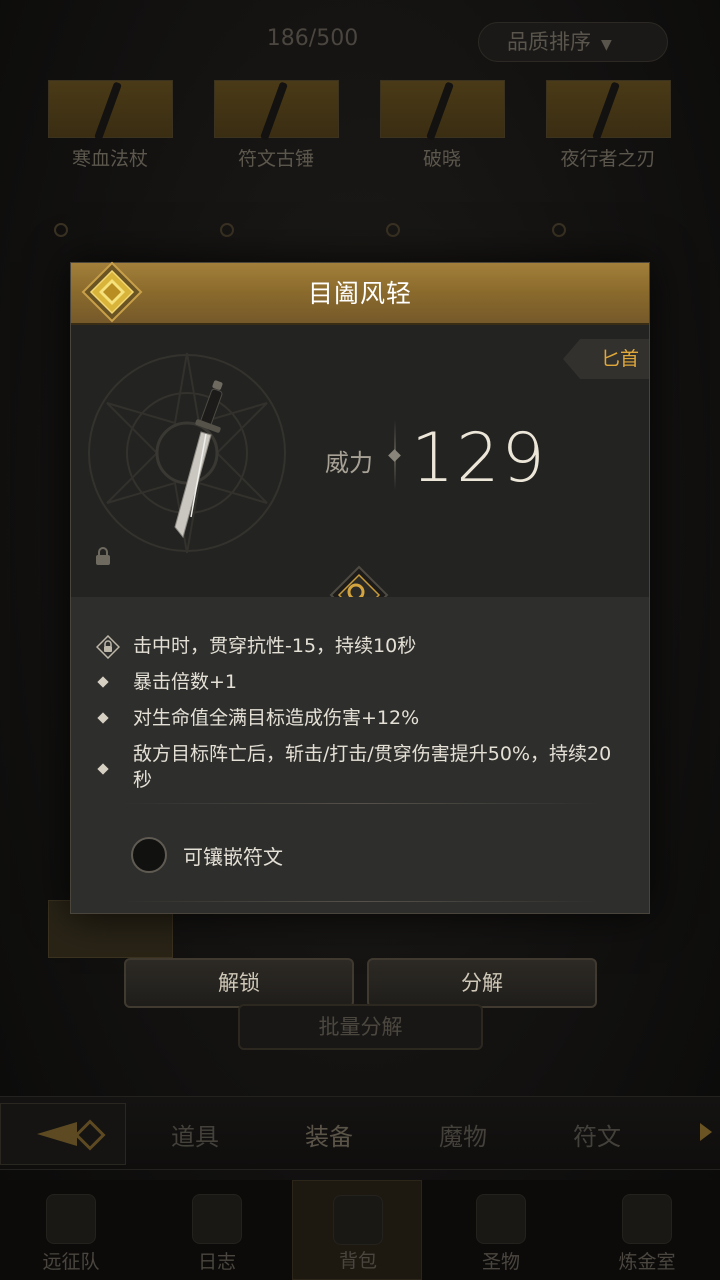 The height and width of the screenshot is (1280, 720). Describe the element at coordinates (357, 1261) in the screenshot. I see `nav-label: 背包` at that location.